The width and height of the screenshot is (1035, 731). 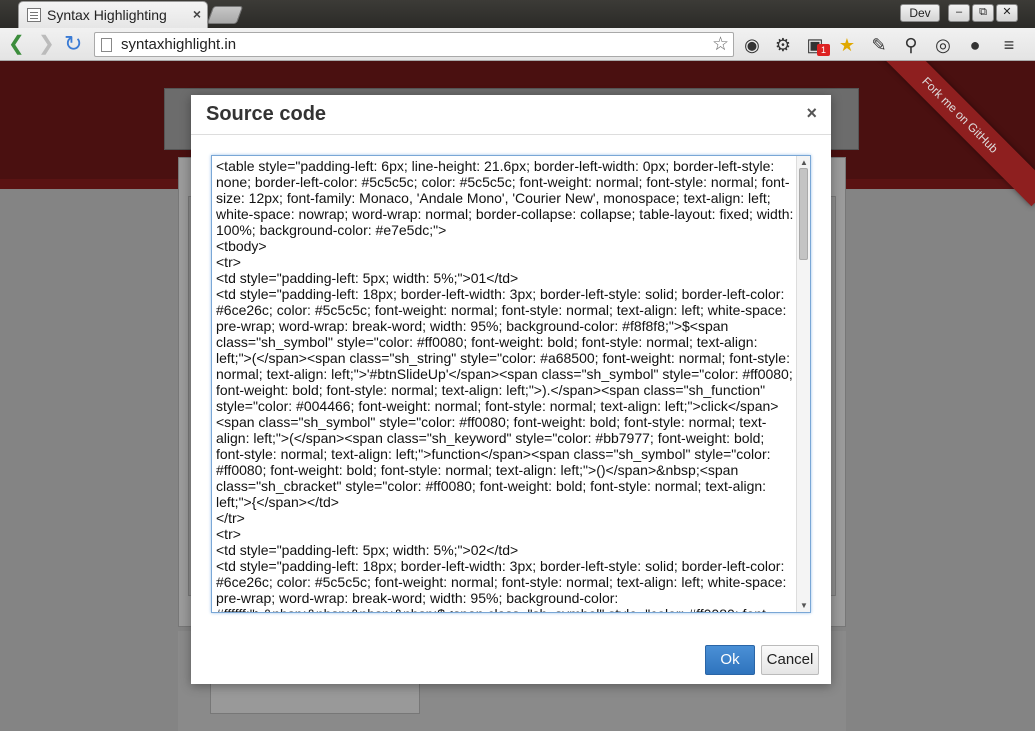 I want to click on eye-icon: ◎, so click(x=943, y=45).